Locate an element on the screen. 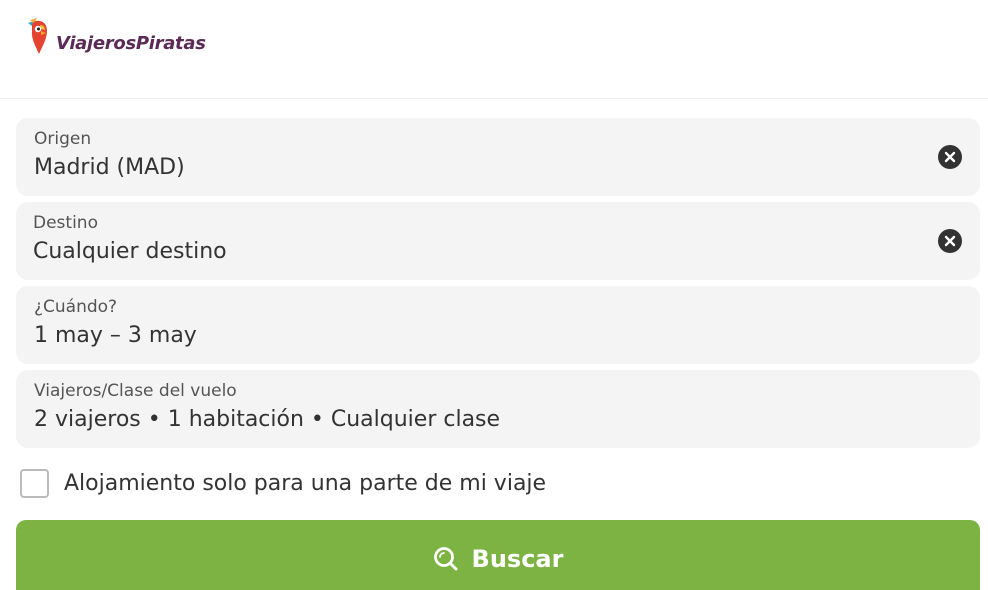 The image size is (988, 590). brand-logo: ViajerosPiratas is located at coordinates (116, 37).